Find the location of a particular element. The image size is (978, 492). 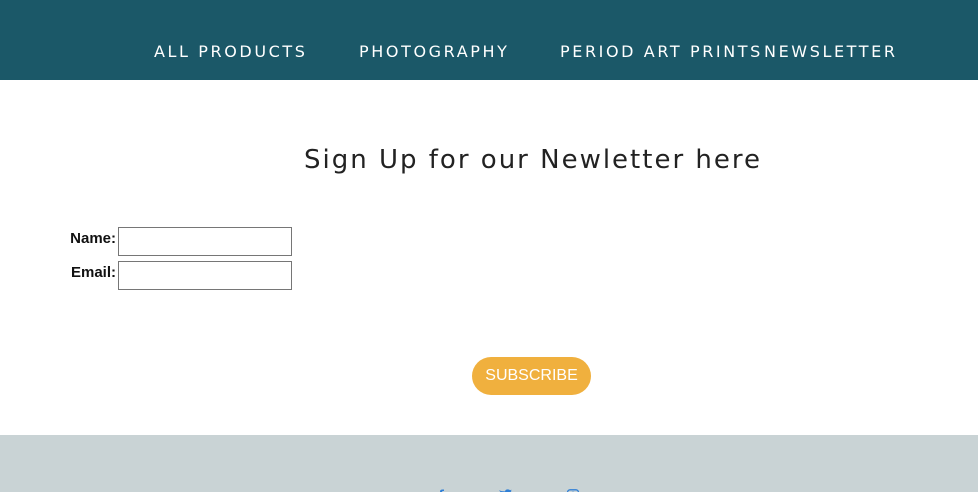

name-label: Name: is located at coordinates (93, 238).